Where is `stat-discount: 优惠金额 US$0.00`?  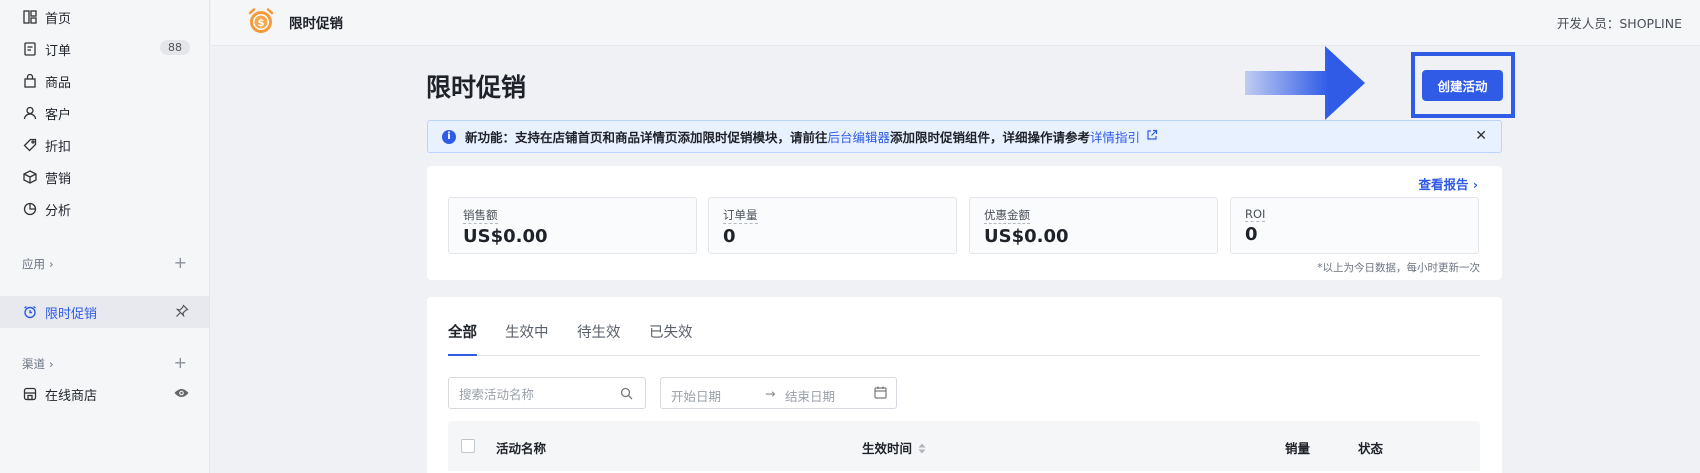
stat-discount: 优惠金额 US$0.00 is located at coordinates (1093, 225).